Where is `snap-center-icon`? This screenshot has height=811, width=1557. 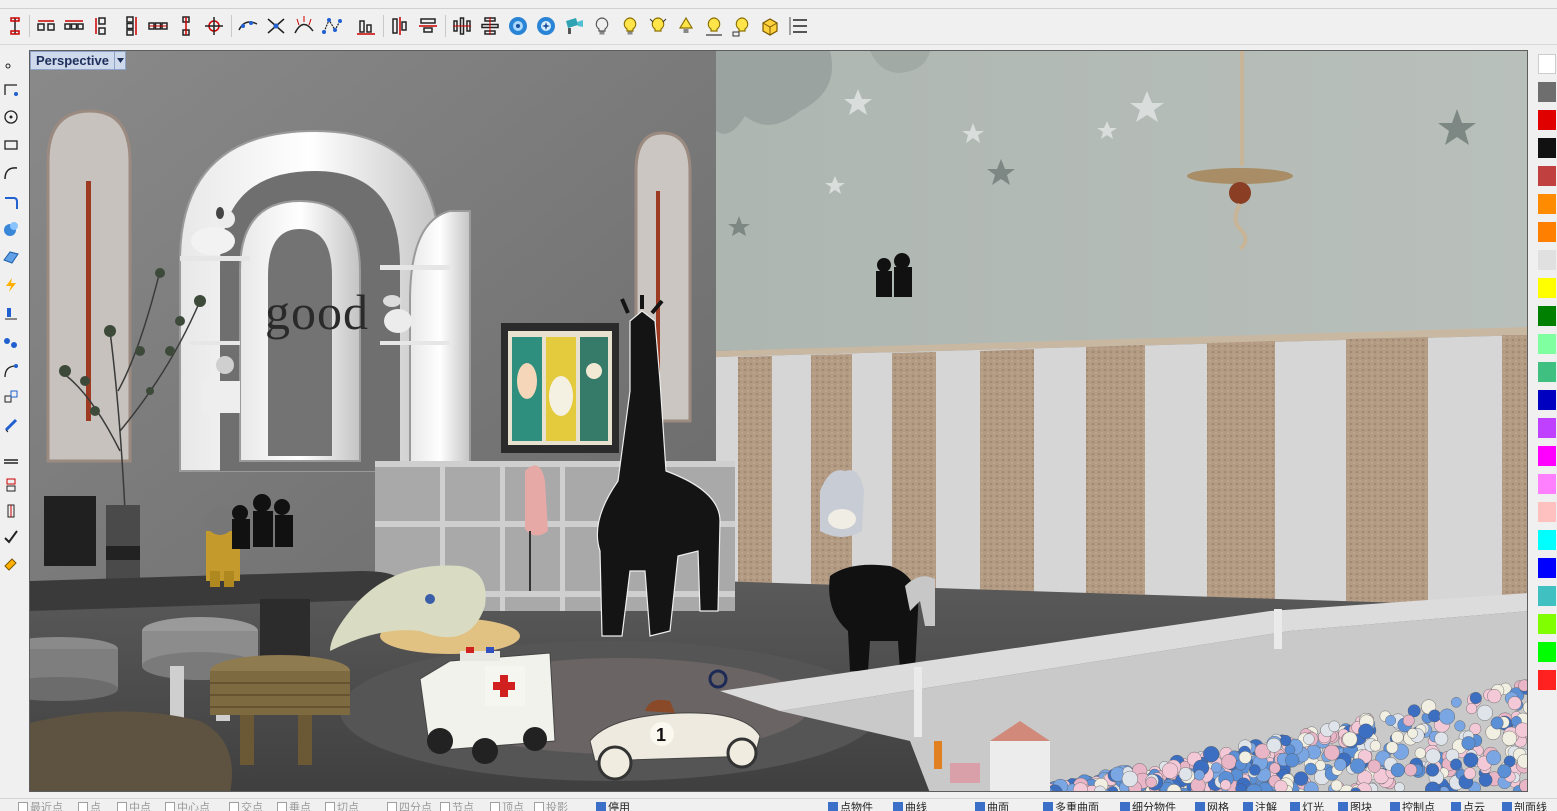 snap-center-icon is located at coordinates (214, 26).